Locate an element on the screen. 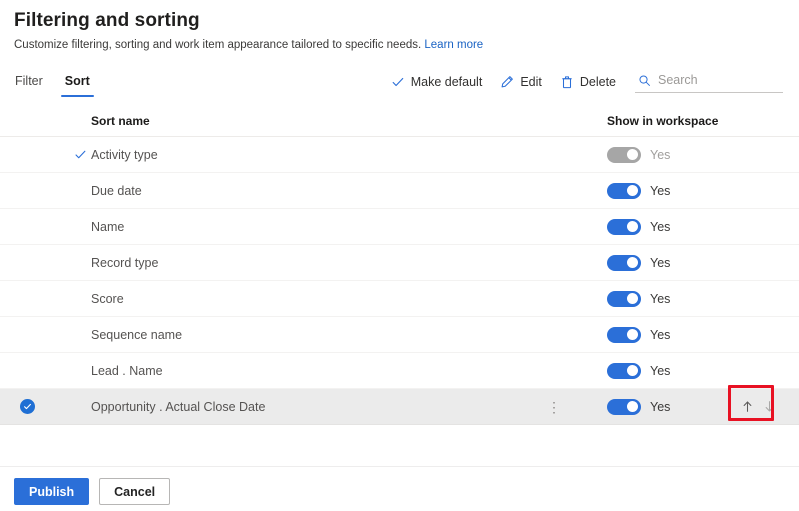 The height and width of the screenshot is (511, 799). pencil-icon is located at coordinates (507, 82).